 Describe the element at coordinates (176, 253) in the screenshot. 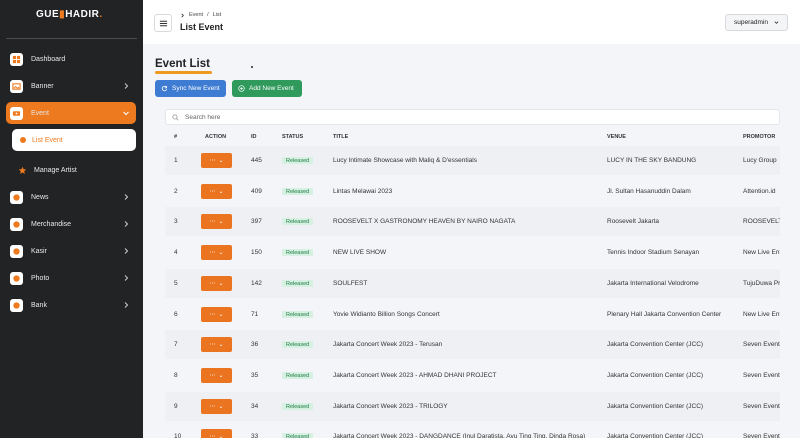

I see `cell-number: 4` at that location.